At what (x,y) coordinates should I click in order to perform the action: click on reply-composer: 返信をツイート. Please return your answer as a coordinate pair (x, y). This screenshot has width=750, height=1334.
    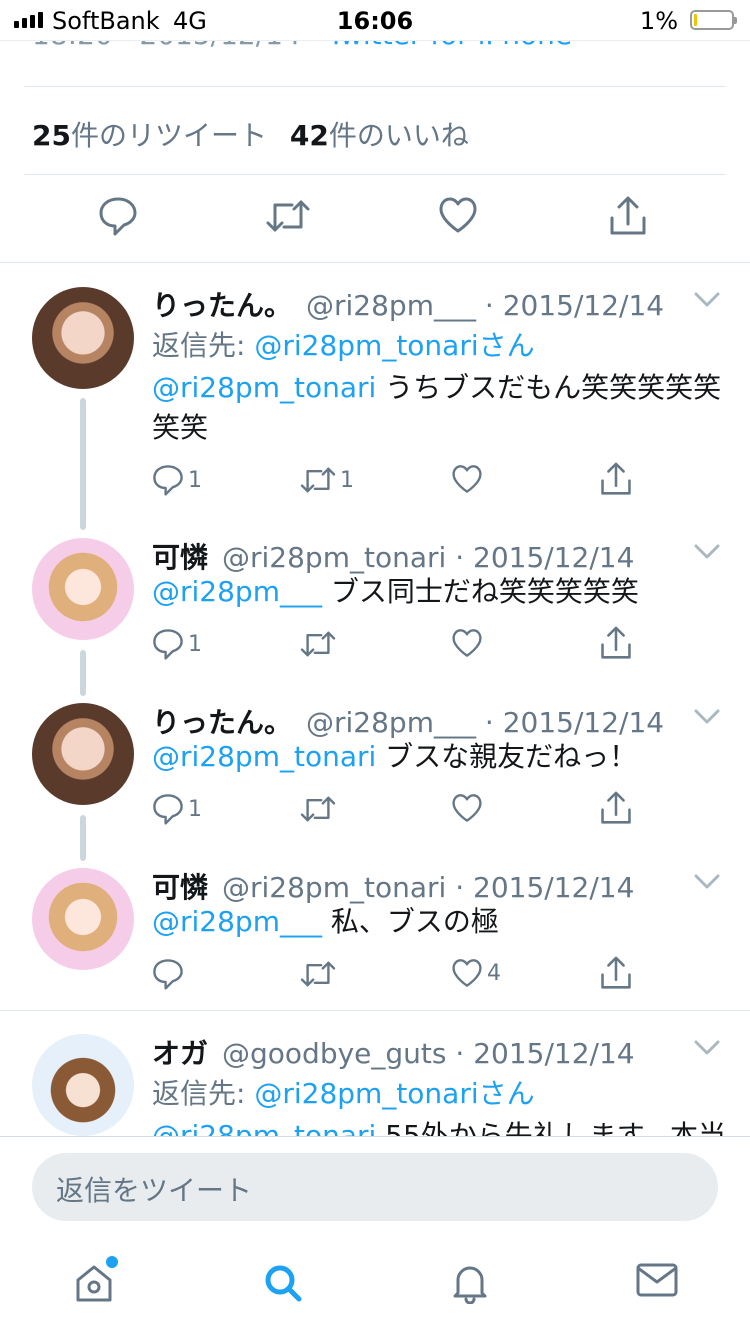
    Looking at the image, I should click on (375, 1186).